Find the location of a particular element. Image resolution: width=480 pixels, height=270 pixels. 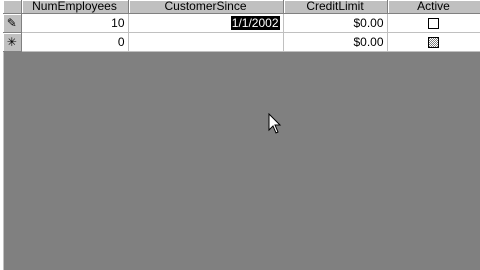

table-row: ✳ 0 $0.00 is located at coordinates (241, 42).